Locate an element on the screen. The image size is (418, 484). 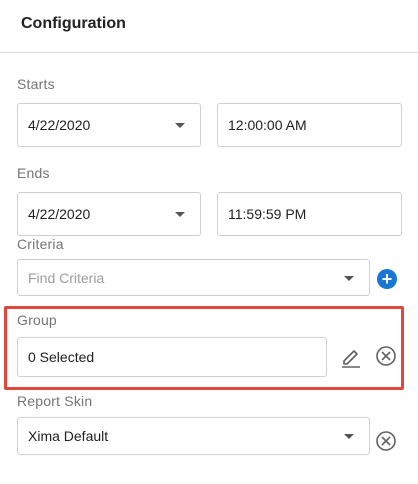
ends-date-value: 4/22/2020 is located at coordinates (59, 214).